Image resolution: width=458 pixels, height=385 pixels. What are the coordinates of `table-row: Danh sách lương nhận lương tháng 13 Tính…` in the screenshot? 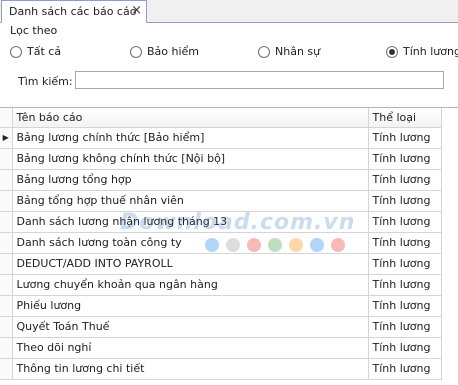 It's located at (221, 222).